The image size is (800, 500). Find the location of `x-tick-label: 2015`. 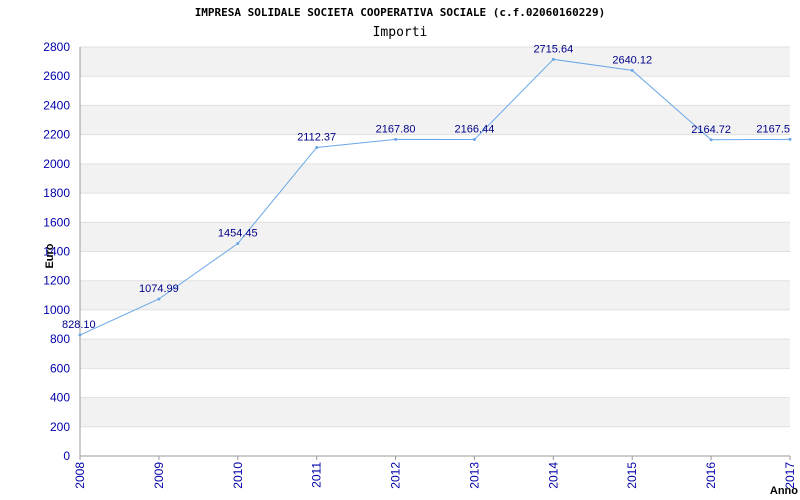

x-tick-label: 2015 is located at coordinates (632, 475).